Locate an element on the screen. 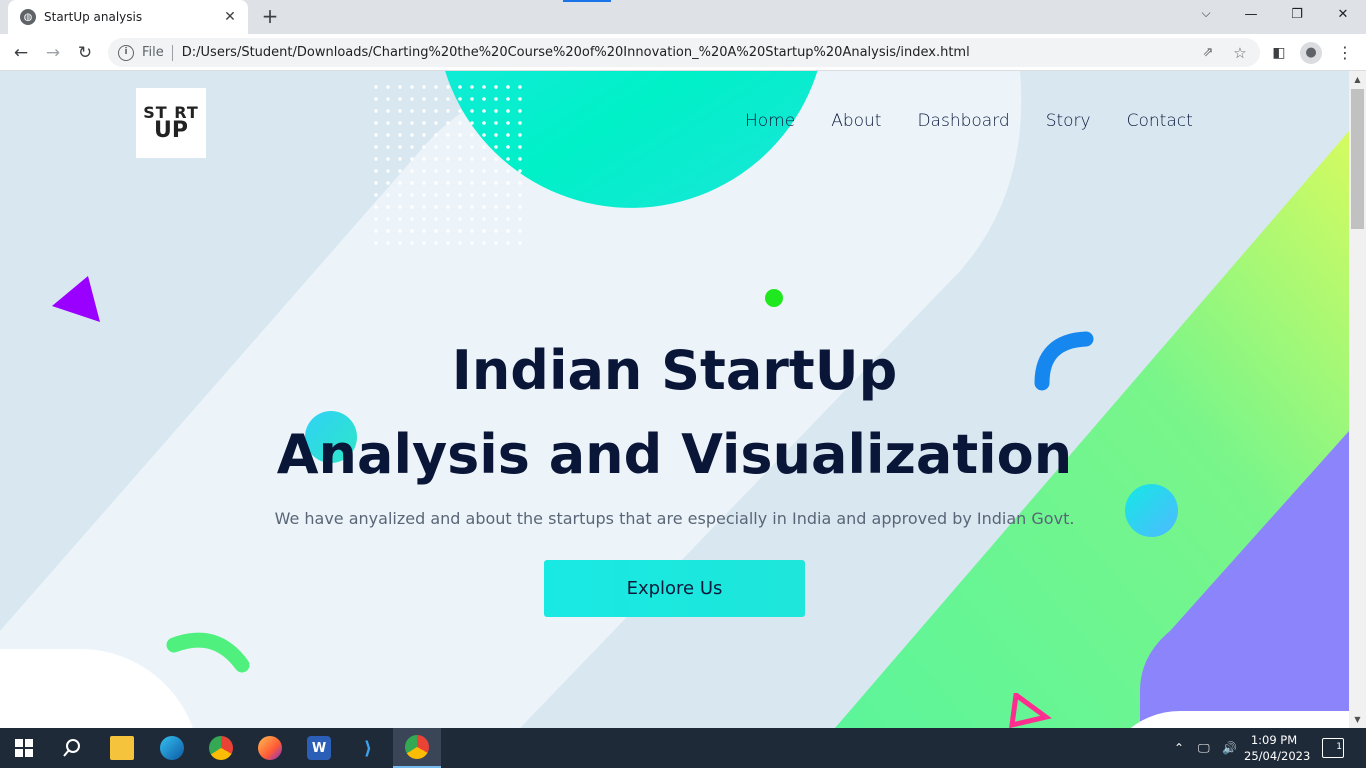  main-nav: Home About Dashboard Story Contact is located at coordinates (969, 121).